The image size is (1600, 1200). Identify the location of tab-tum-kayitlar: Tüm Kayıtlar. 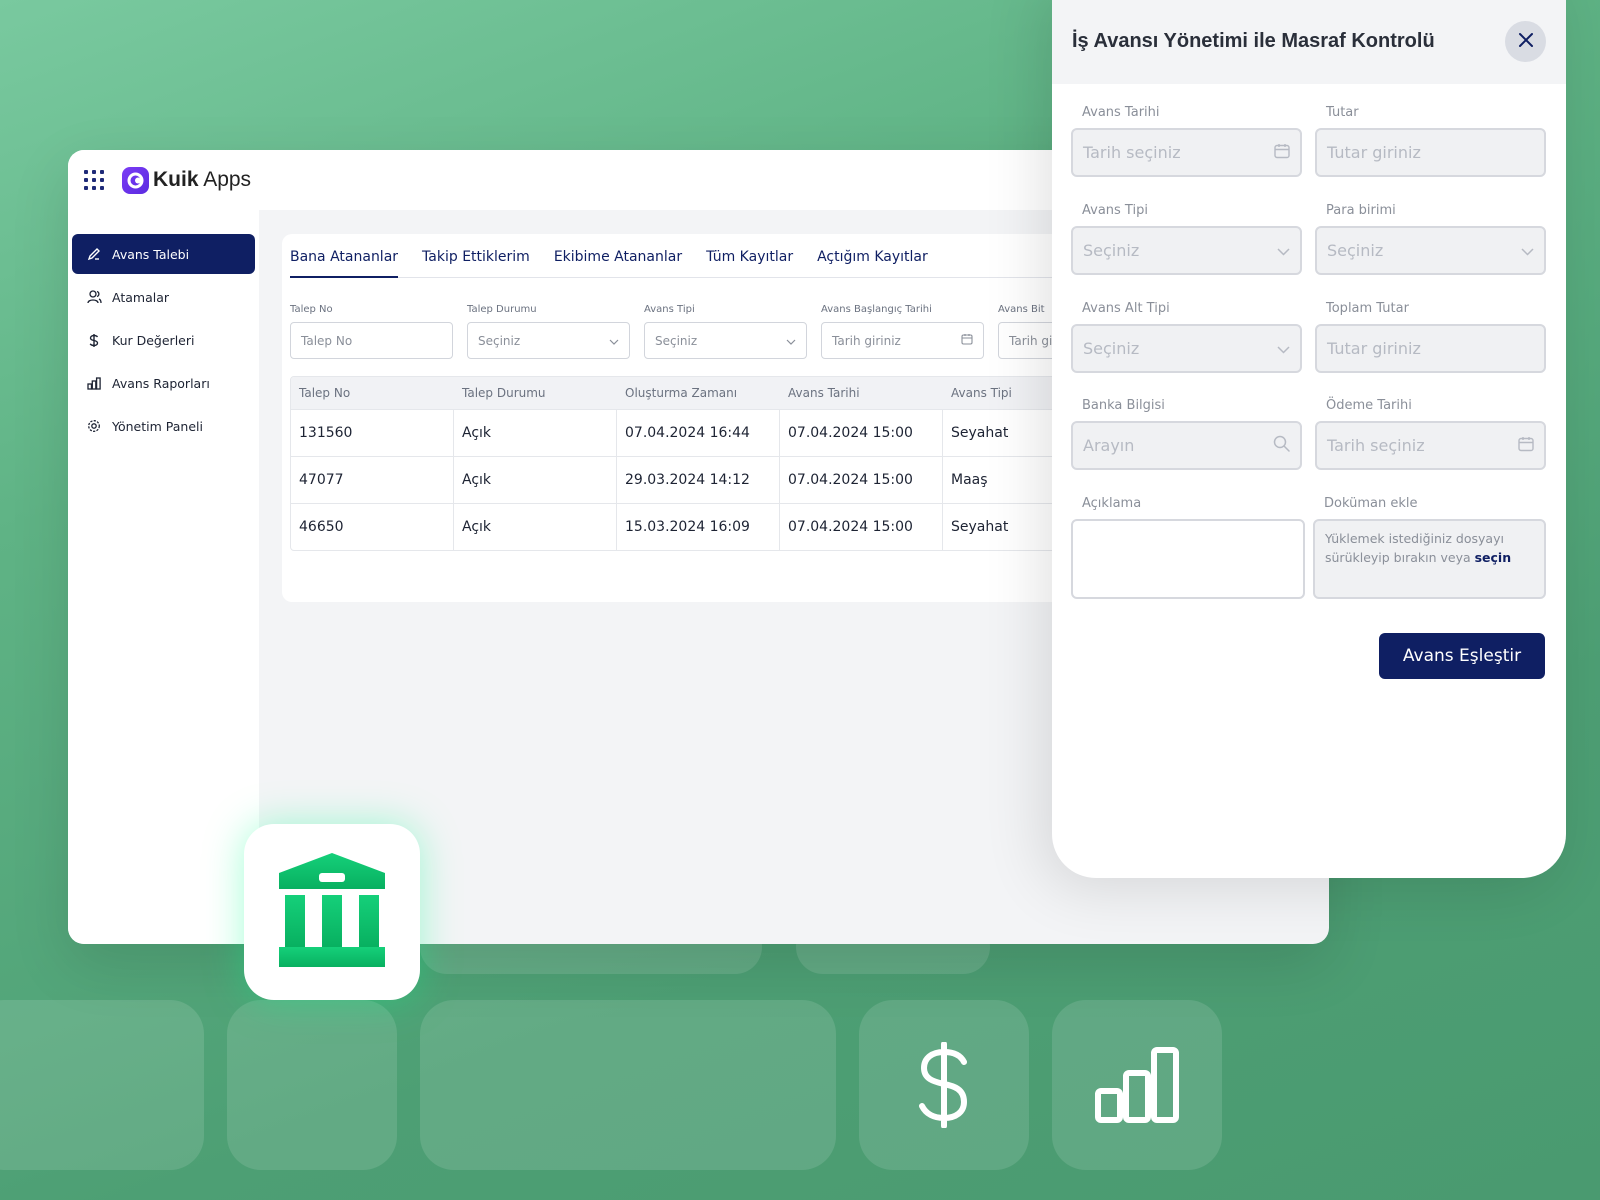
(749, 263).